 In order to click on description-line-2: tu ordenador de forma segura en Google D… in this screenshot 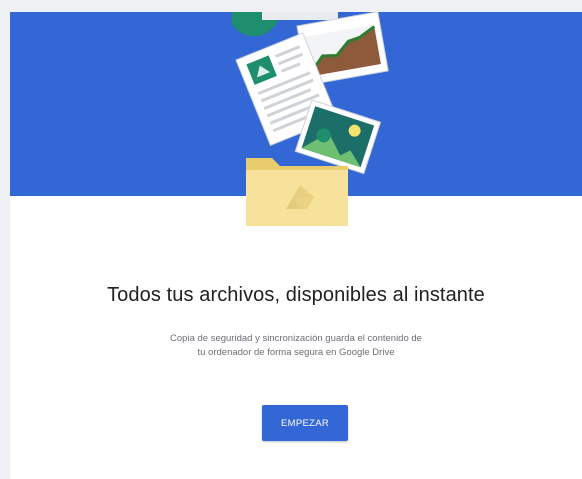, I will do `click(296, 352)`.